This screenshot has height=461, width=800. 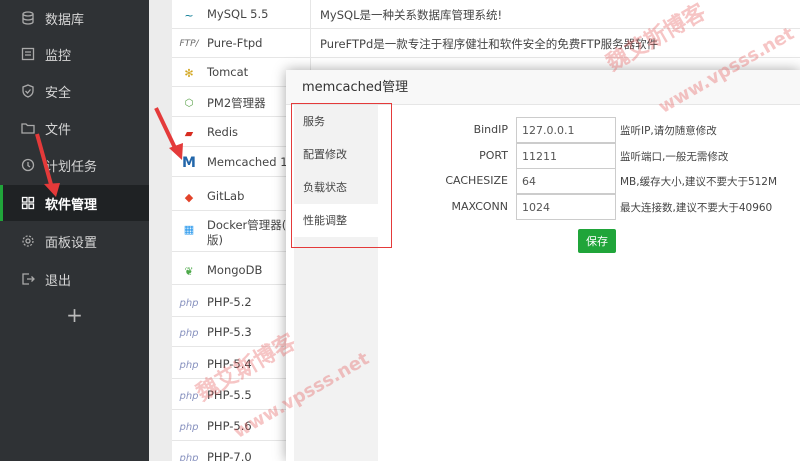 What do you see at coordinates (189, 229) in the screenshot?
I see `docker-icon: ▦` at bounding box center [189, 229].